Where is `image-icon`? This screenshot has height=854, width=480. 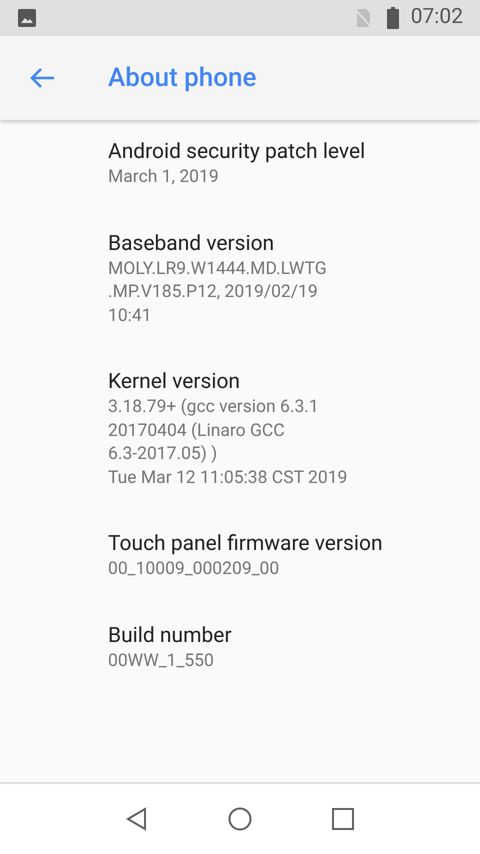 image-icon is located at coordinates (27, 18).